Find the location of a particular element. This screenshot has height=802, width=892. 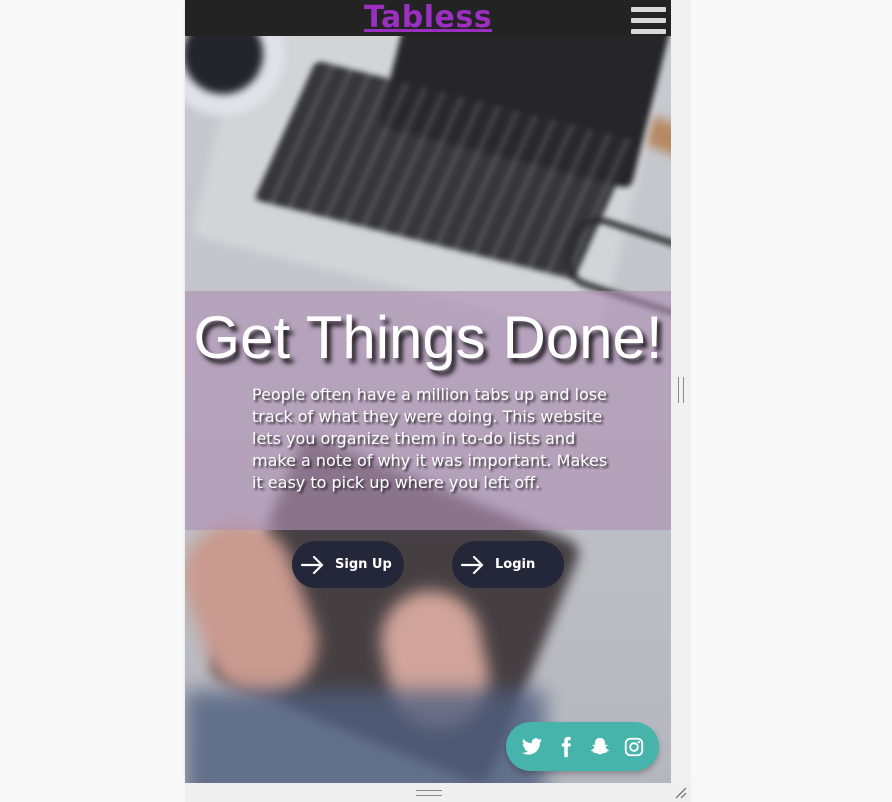

navbar: Tabless is located at coordinates (428, 18).